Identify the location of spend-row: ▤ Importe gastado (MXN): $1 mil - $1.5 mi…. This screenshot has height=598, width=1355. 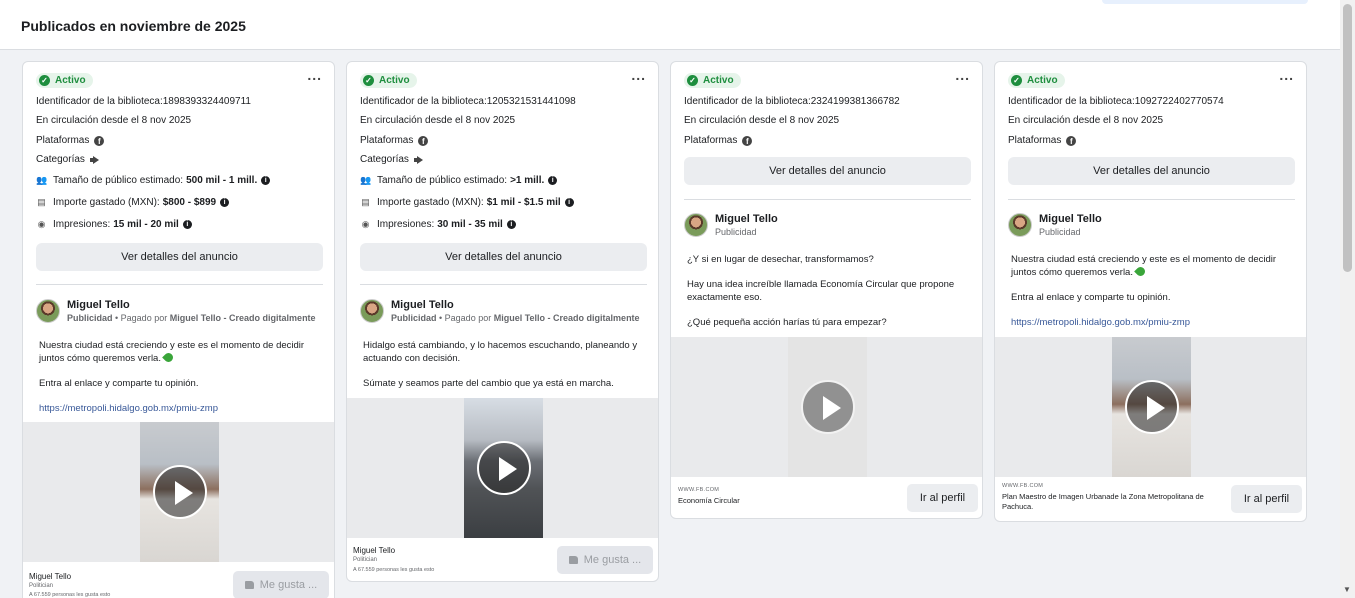
(467, 202).